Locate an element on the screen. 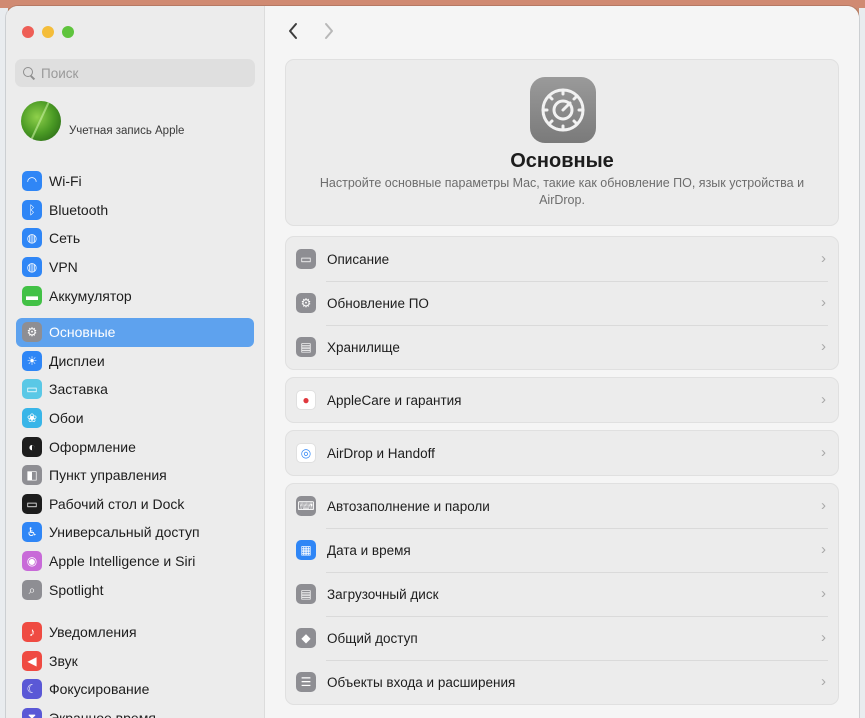  avatar is located at coordinates (41, 121).